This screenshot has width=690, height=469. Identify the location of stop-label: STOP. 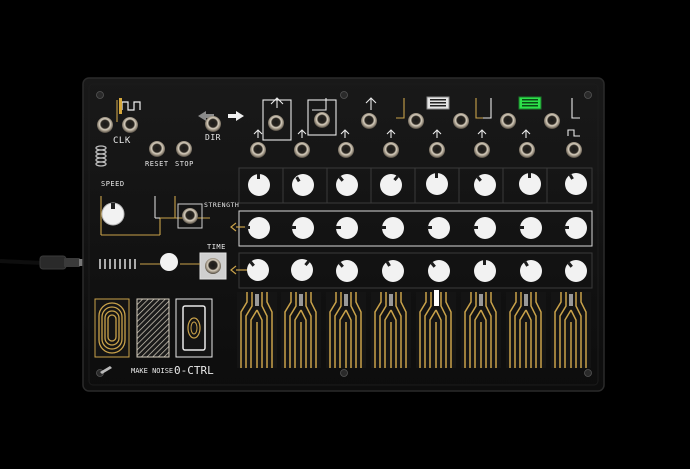
(184, 164).